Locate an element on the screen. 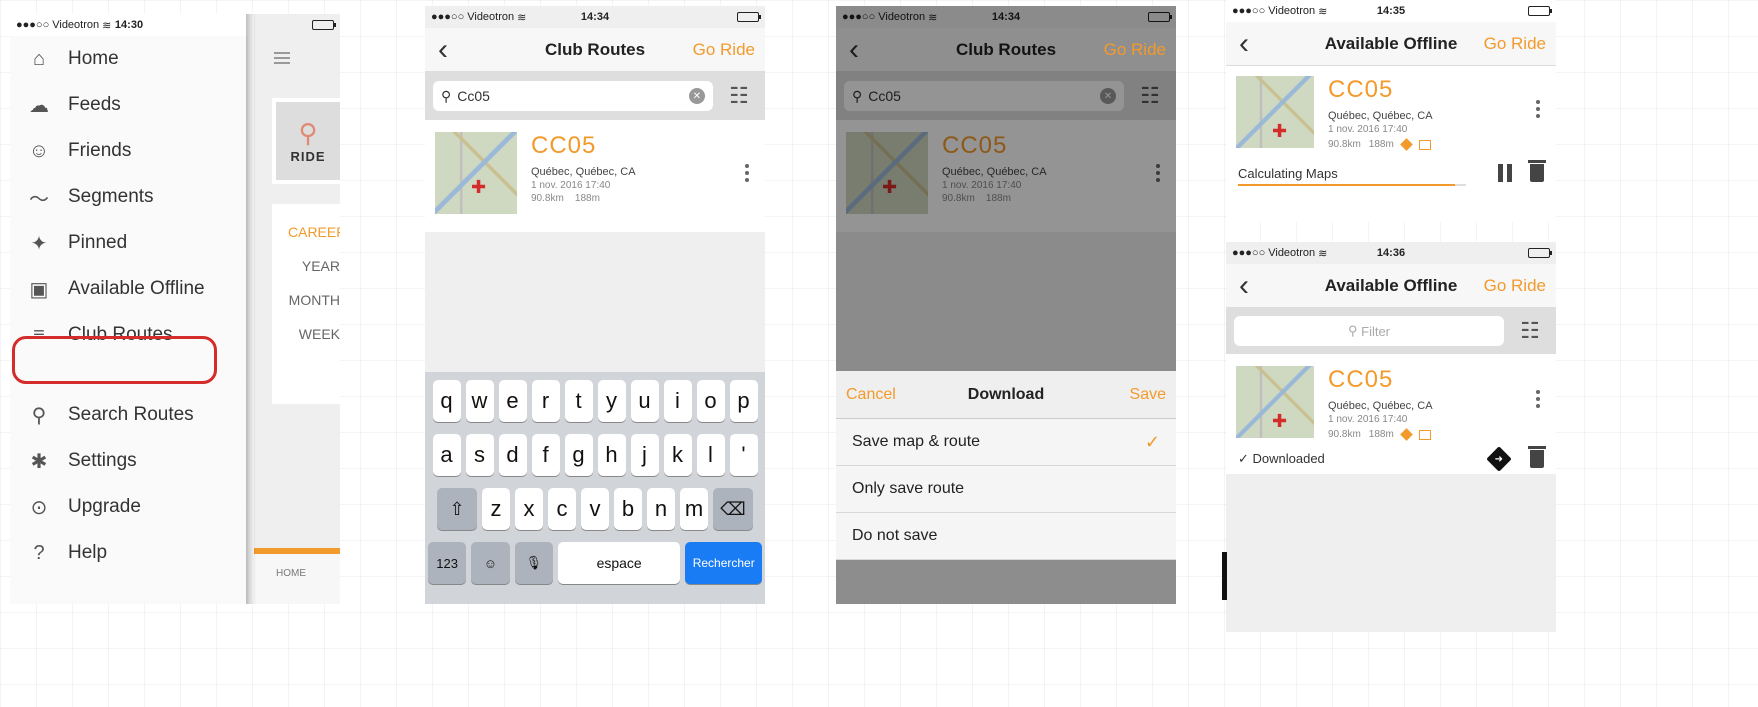  key: b is located at coordinates (628, 509).